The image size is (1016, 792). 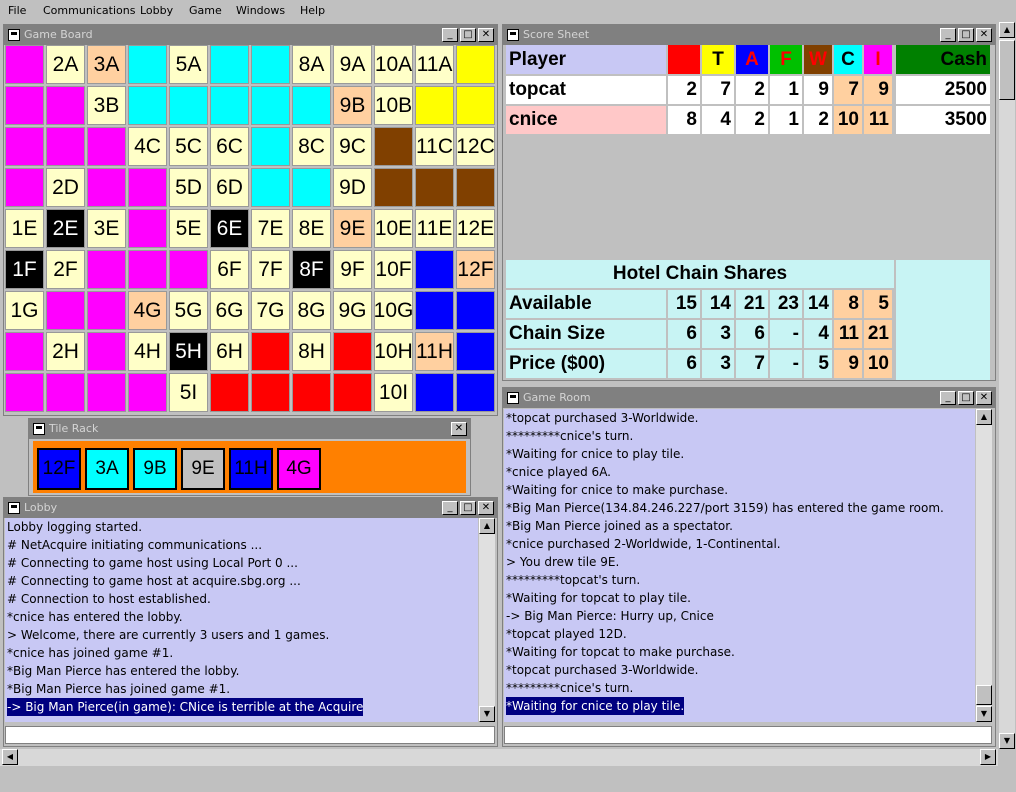 What do you see at coordinates (393, 105) in the screenshot?
I see `board-cell: 10B` at bounding box center [393, 105].